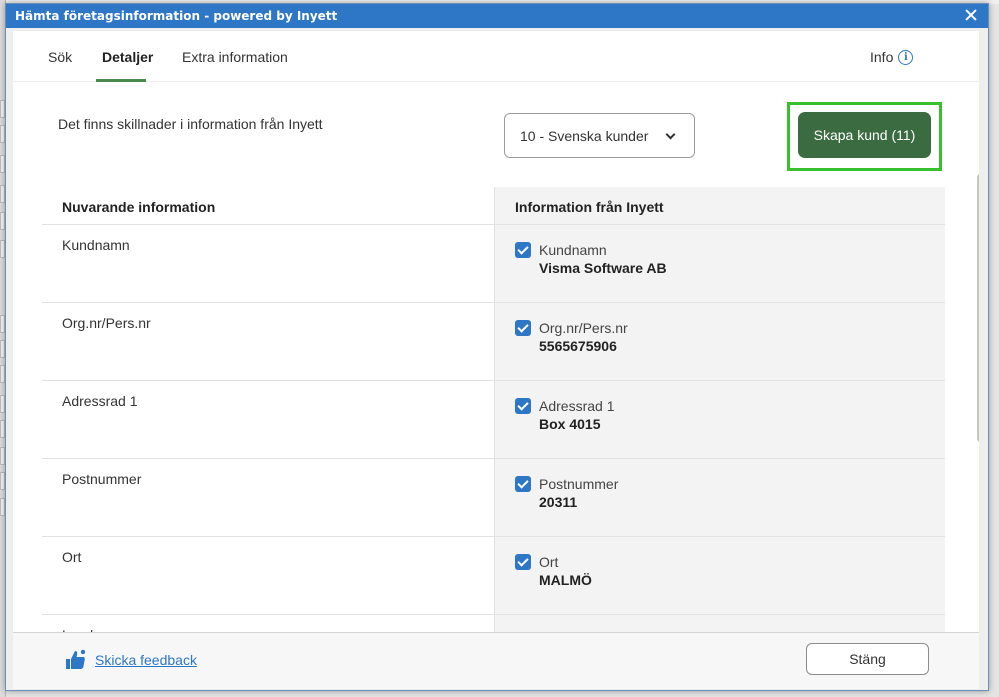  Describe the element at coordinates (549, 562) in the screenshot. I see `inyett-field-label: Ort` at that location.